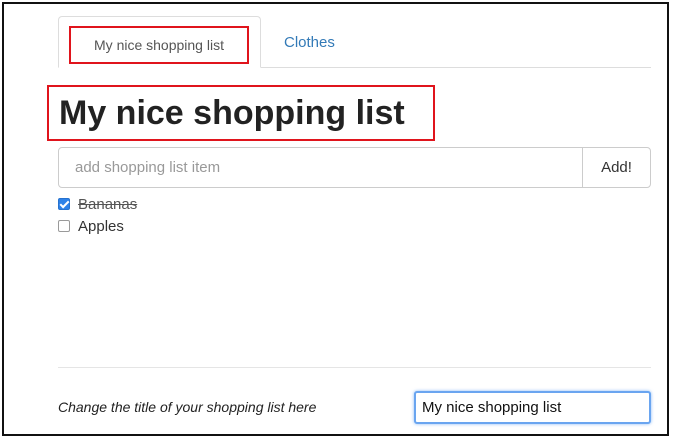 This screenshot has width=674, height=440. What do you see at coordinates (354, 367) in the screenshot?
I see `footer-divider` at bounding box center [354, 367].